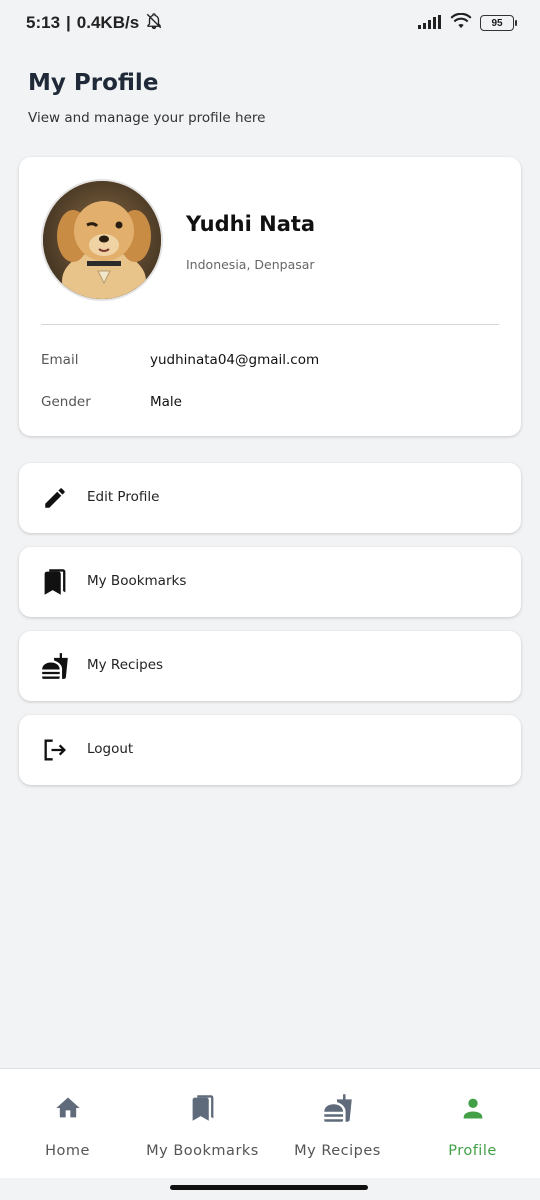 The height and width of the screenshot is (1200, 540). I want to click on nav-label: Profile, so click(472, 1151).